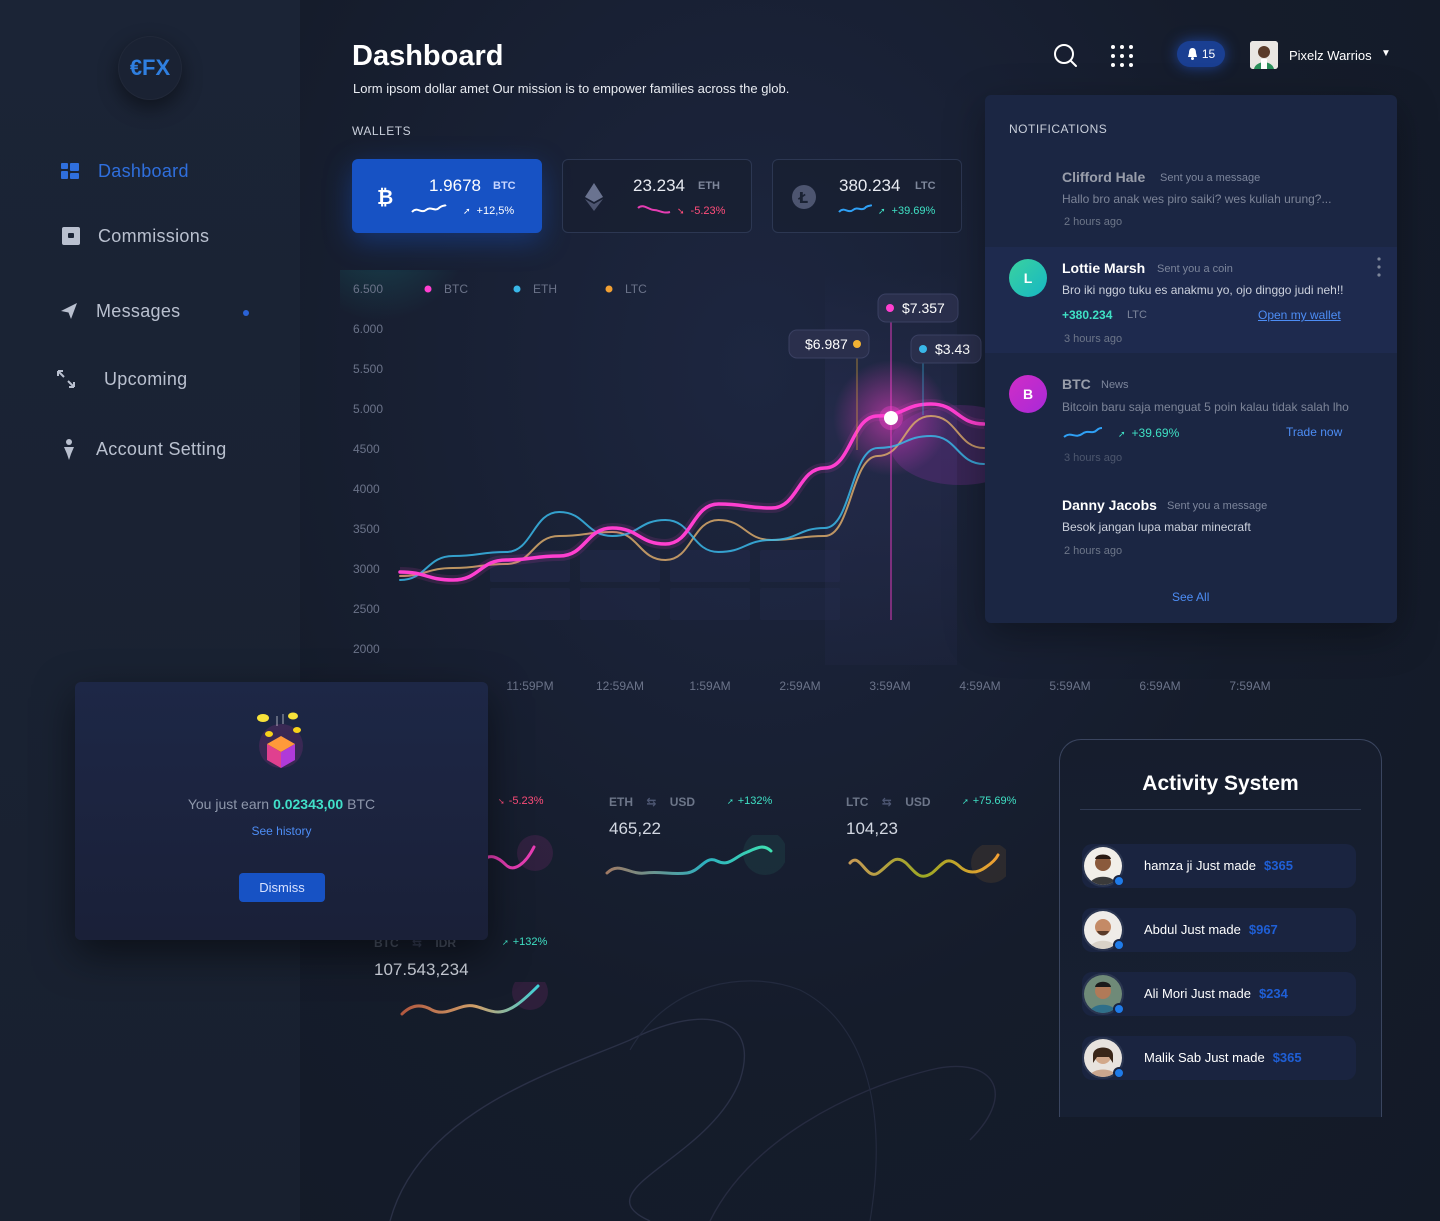  I want to click on tooltip-label: $3.43, so click(952, 349).